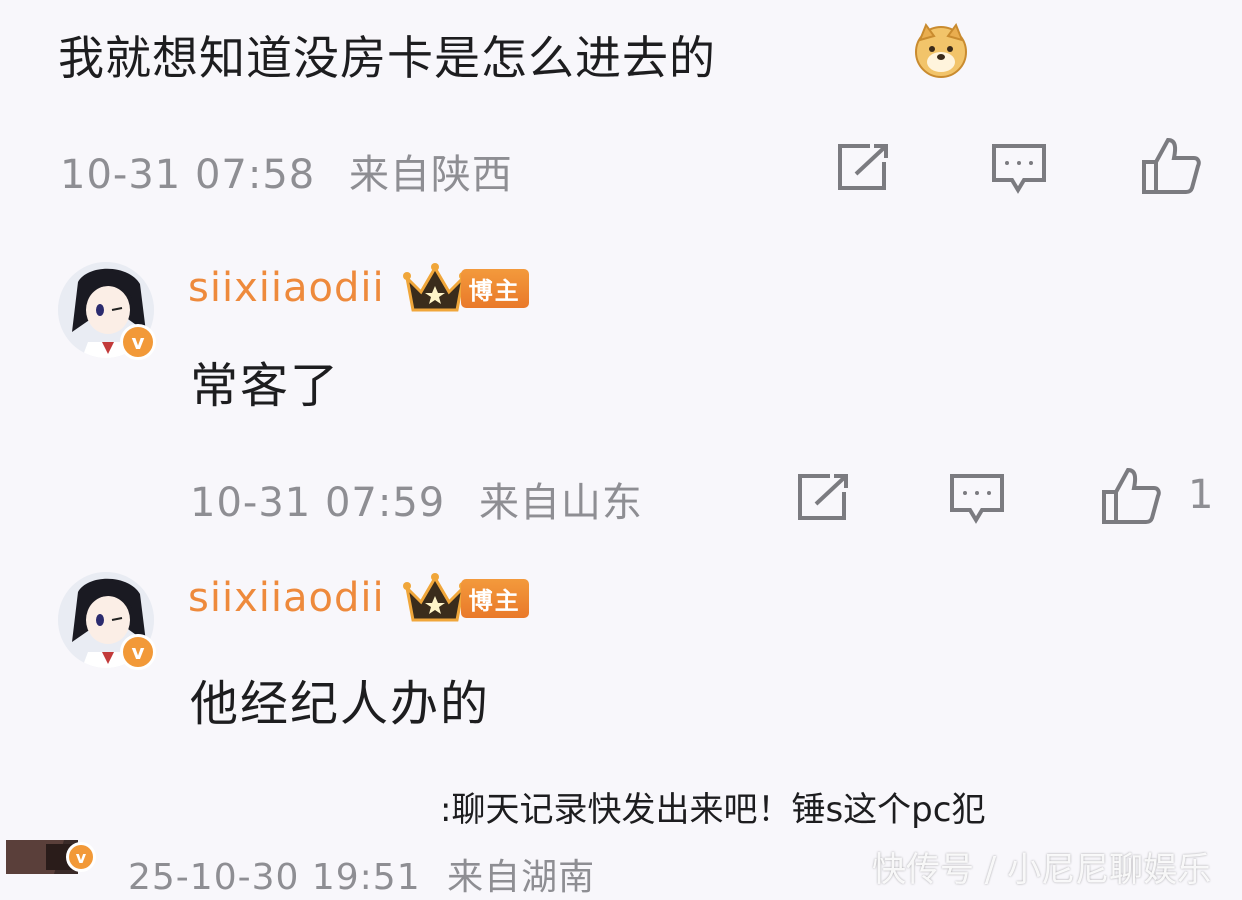 This screenshot has height=900, width=1242. I want to click on reply-meta: 10-31 07:59 来自山东, so click(416, 499).